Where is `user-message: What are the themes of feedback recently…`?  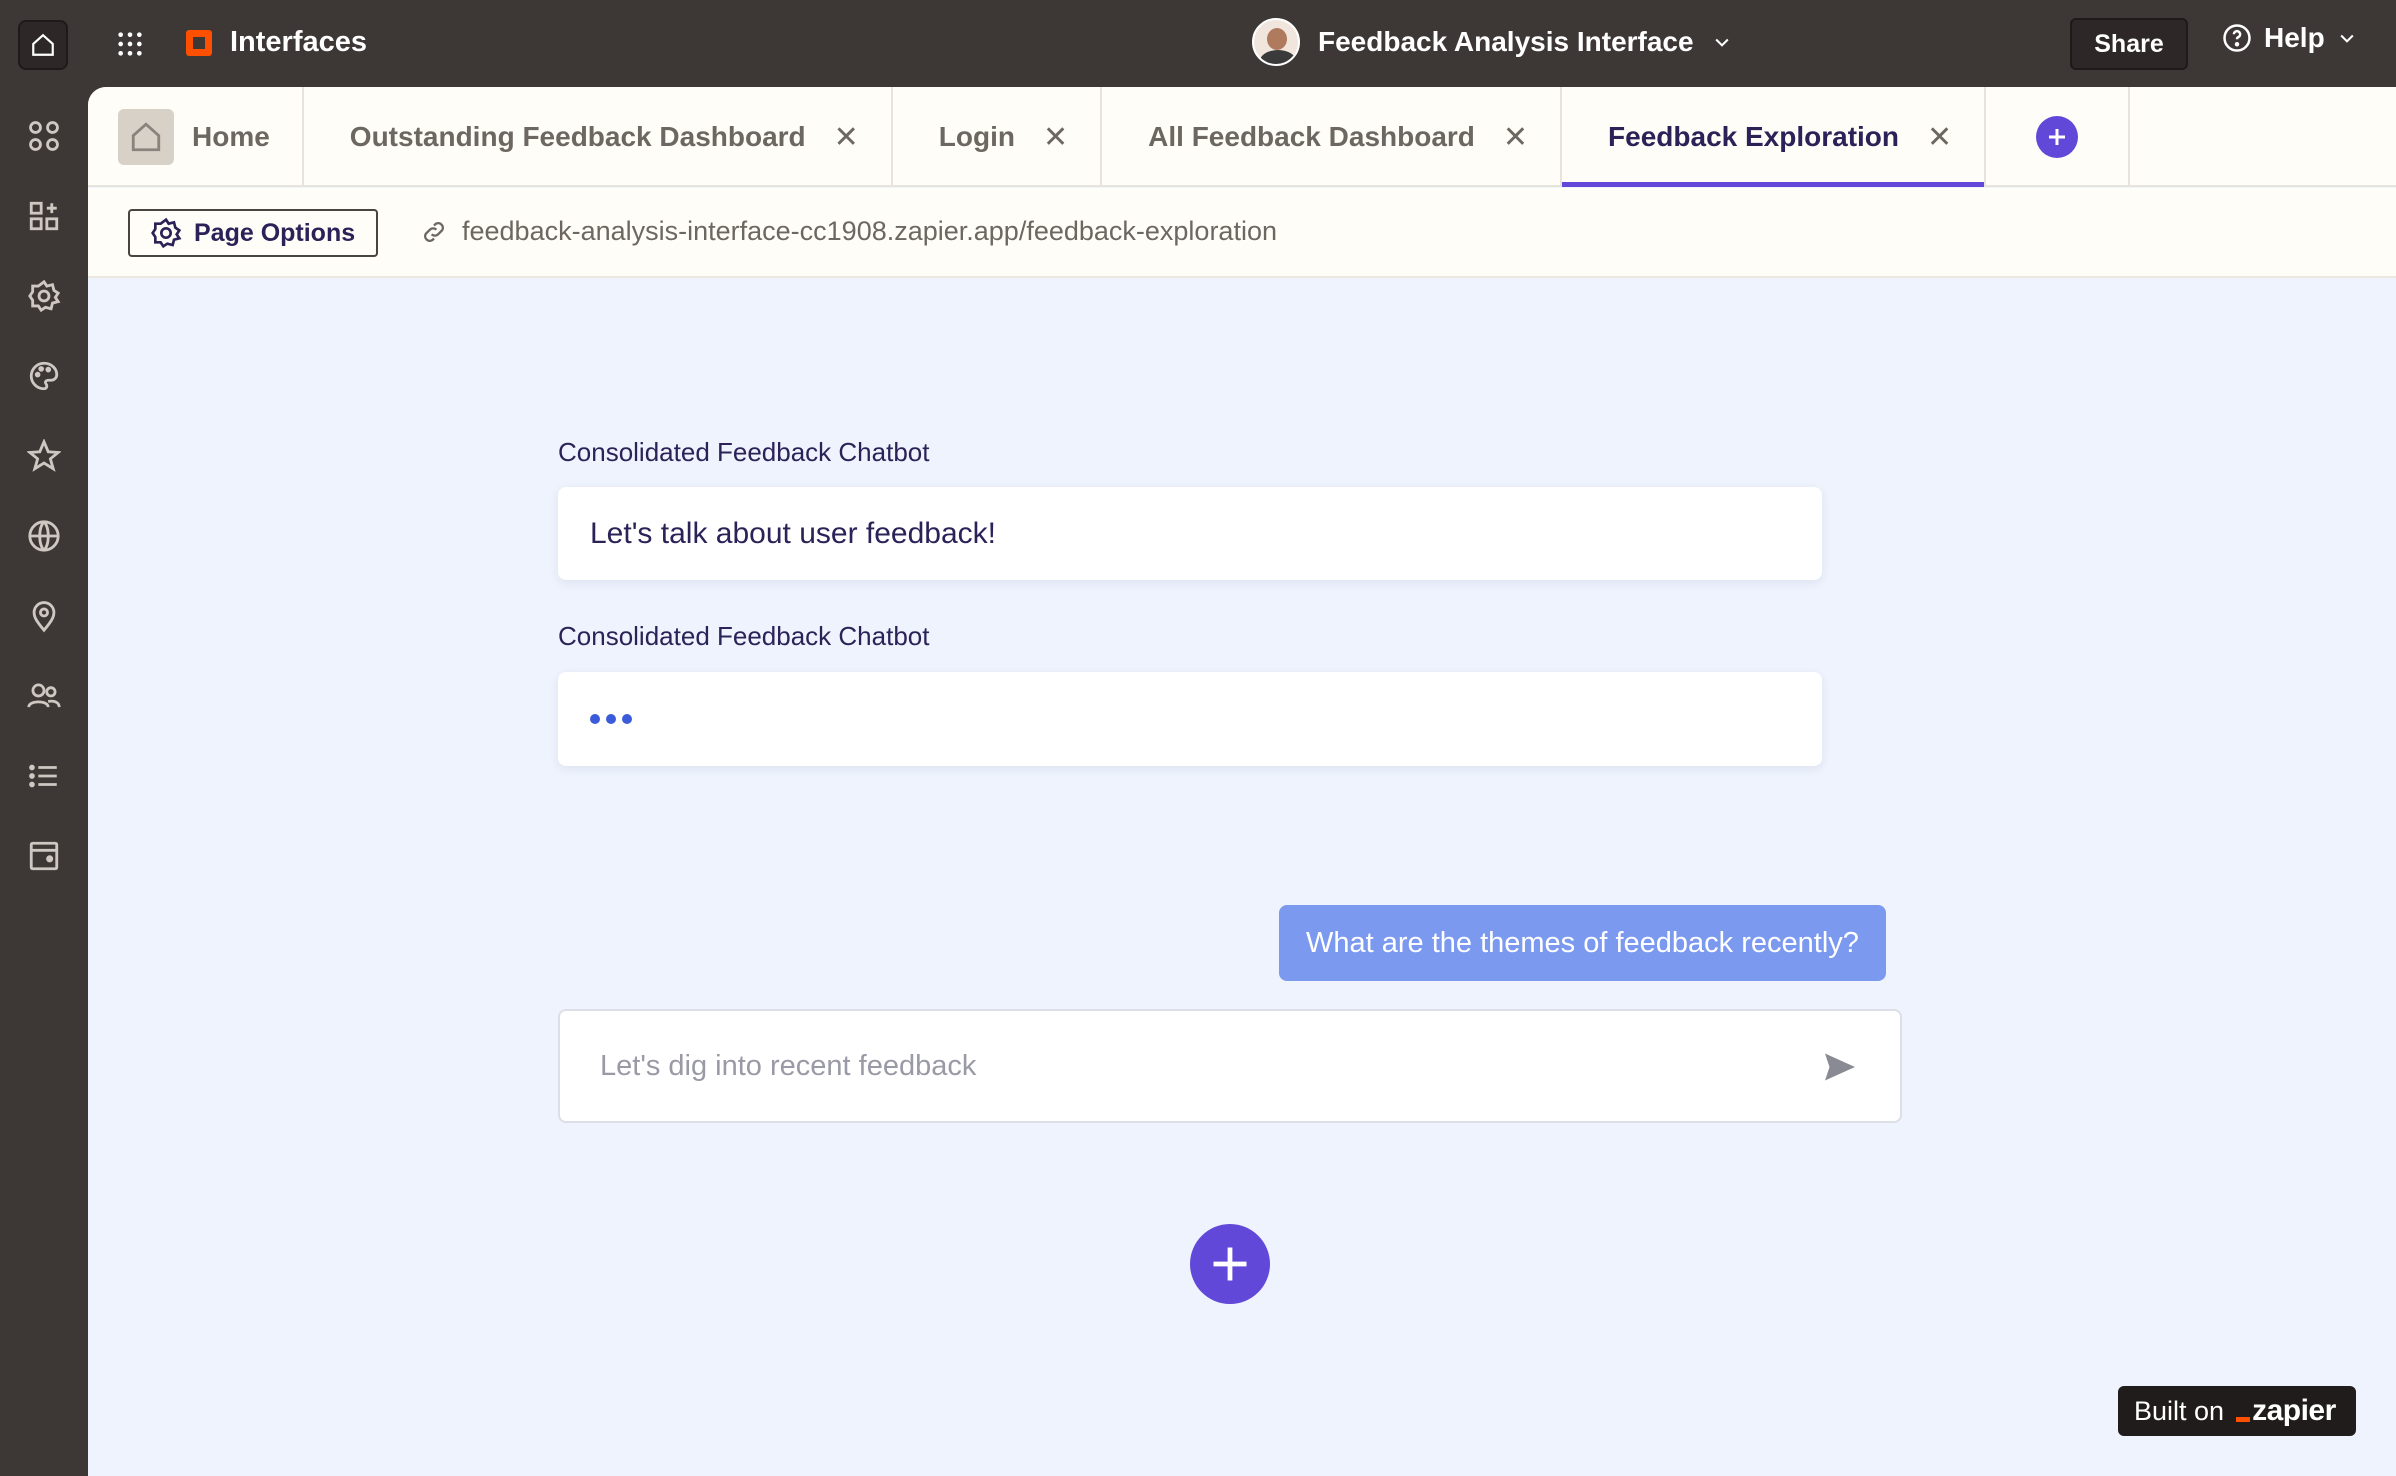
user-message: What are the themes of feedback recently… is located at coordinates (1582, 943).